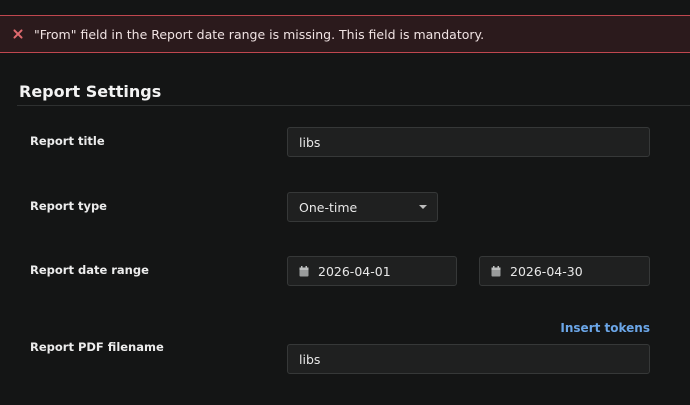 Image resolution: width=690 pixels, height=405 pixels. Describe the element at coordinates (468, 359) in the screenshot. I see `pdf-filename-input: libs` at that location.